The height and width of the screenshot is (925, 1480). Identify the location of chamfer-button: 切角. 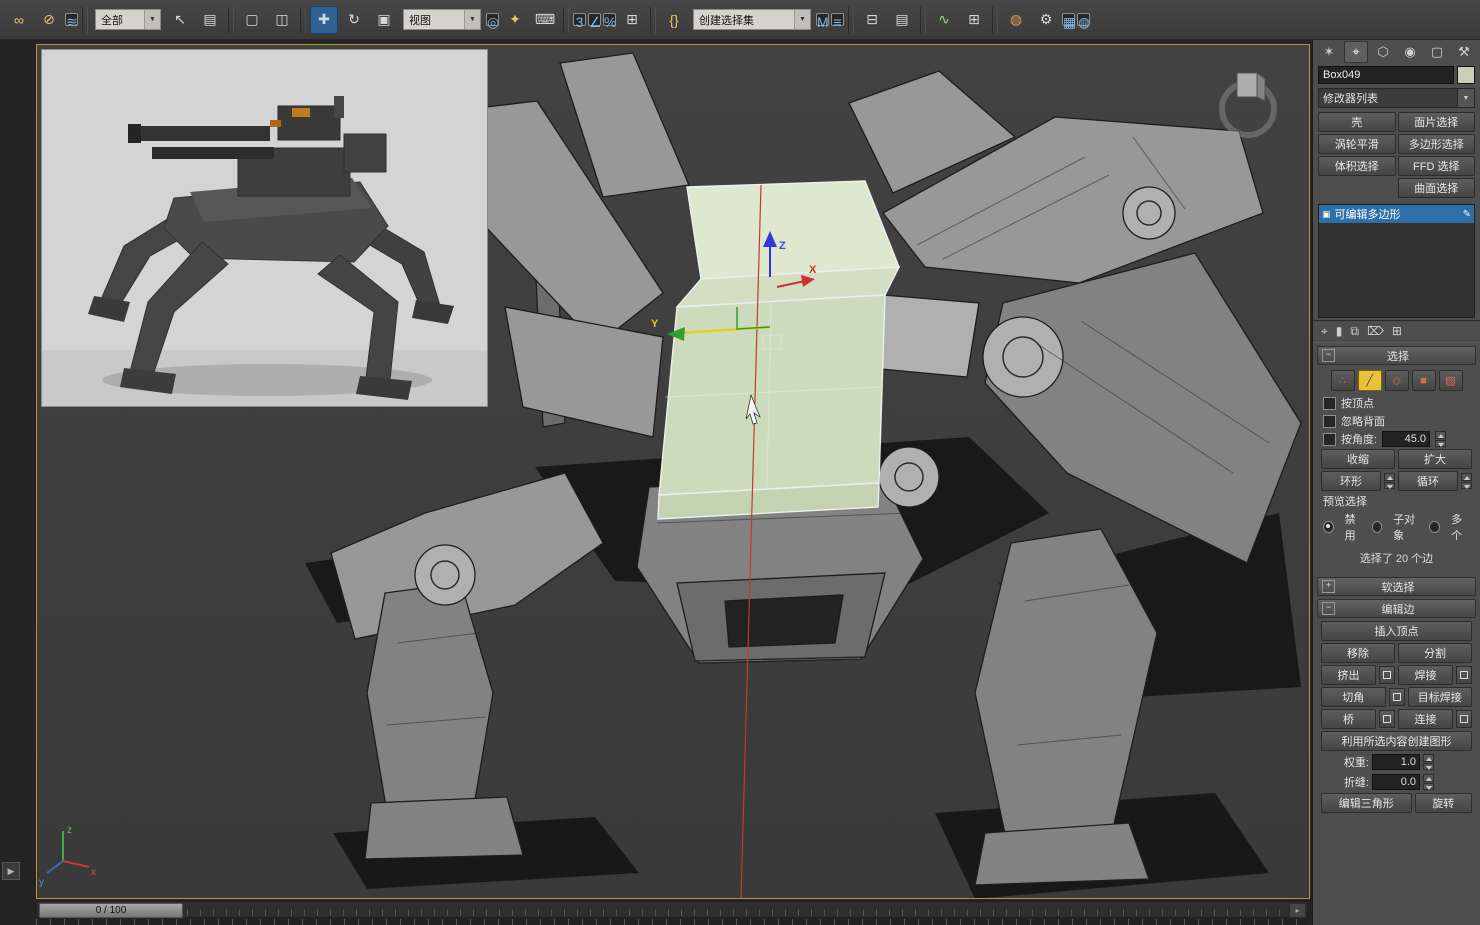
(1353, 697).